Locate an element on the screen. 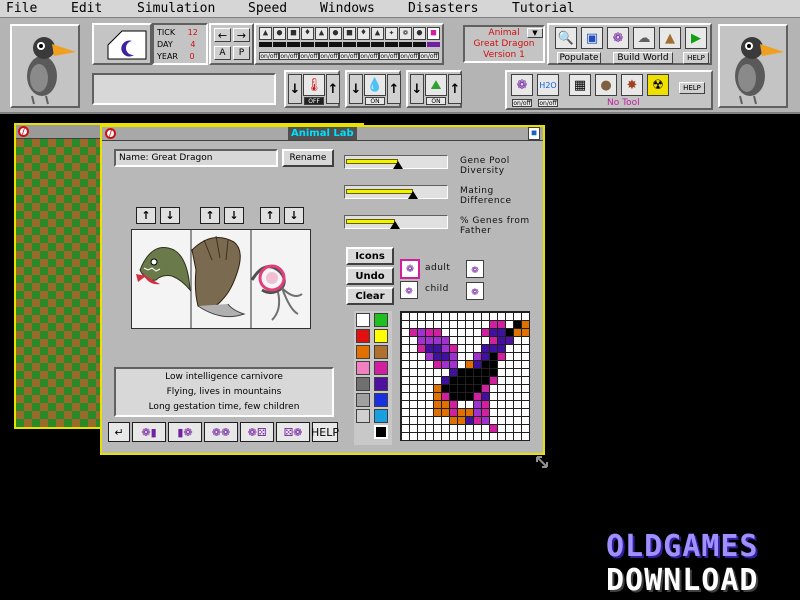  clear-button: Clear is located at coordinates (370, 296).